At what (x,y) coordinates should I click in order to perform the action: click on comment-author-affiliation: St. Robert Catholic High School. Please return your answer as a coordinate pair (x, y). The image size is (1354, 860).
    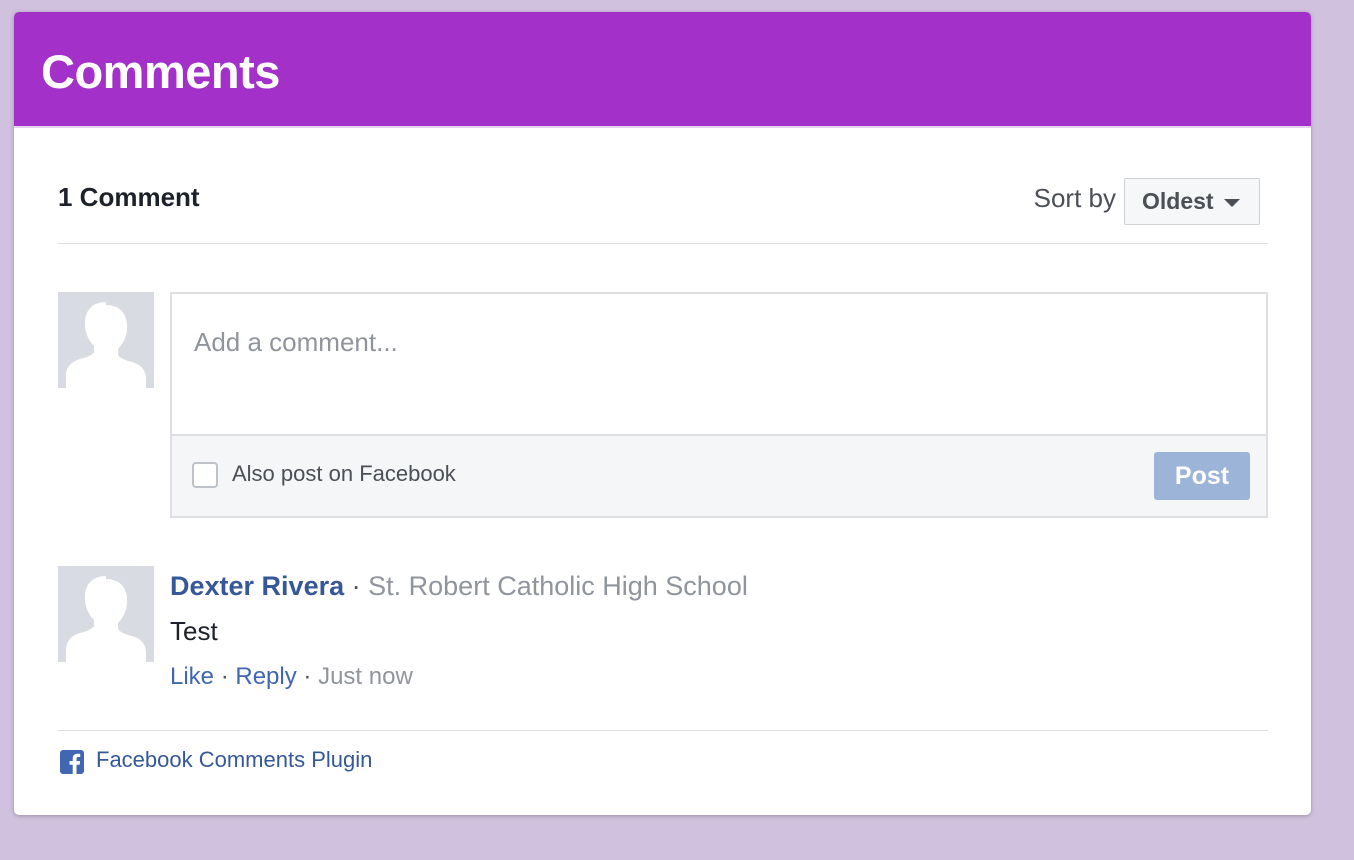
    Looking at the image, I should click on (558, 586).